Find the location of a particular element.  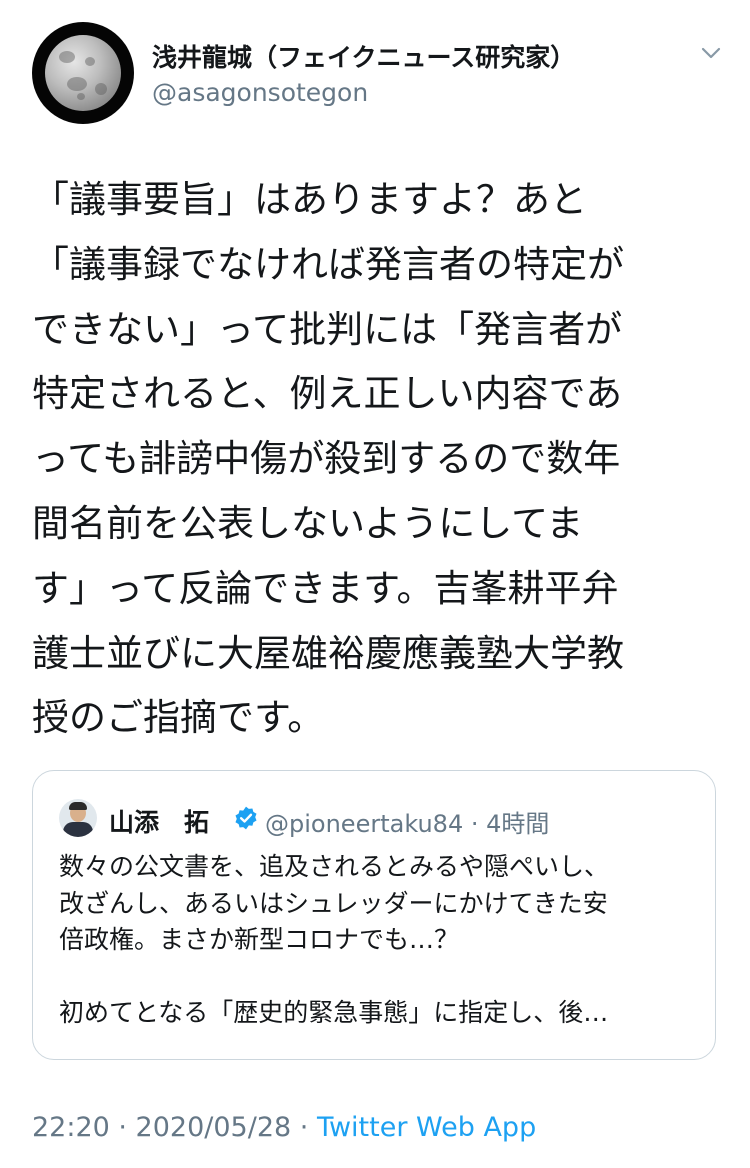

quoted-tweet-header: 山添 拓 @pioneertaku84 · 4時間 is located at coordinates (379, 819).